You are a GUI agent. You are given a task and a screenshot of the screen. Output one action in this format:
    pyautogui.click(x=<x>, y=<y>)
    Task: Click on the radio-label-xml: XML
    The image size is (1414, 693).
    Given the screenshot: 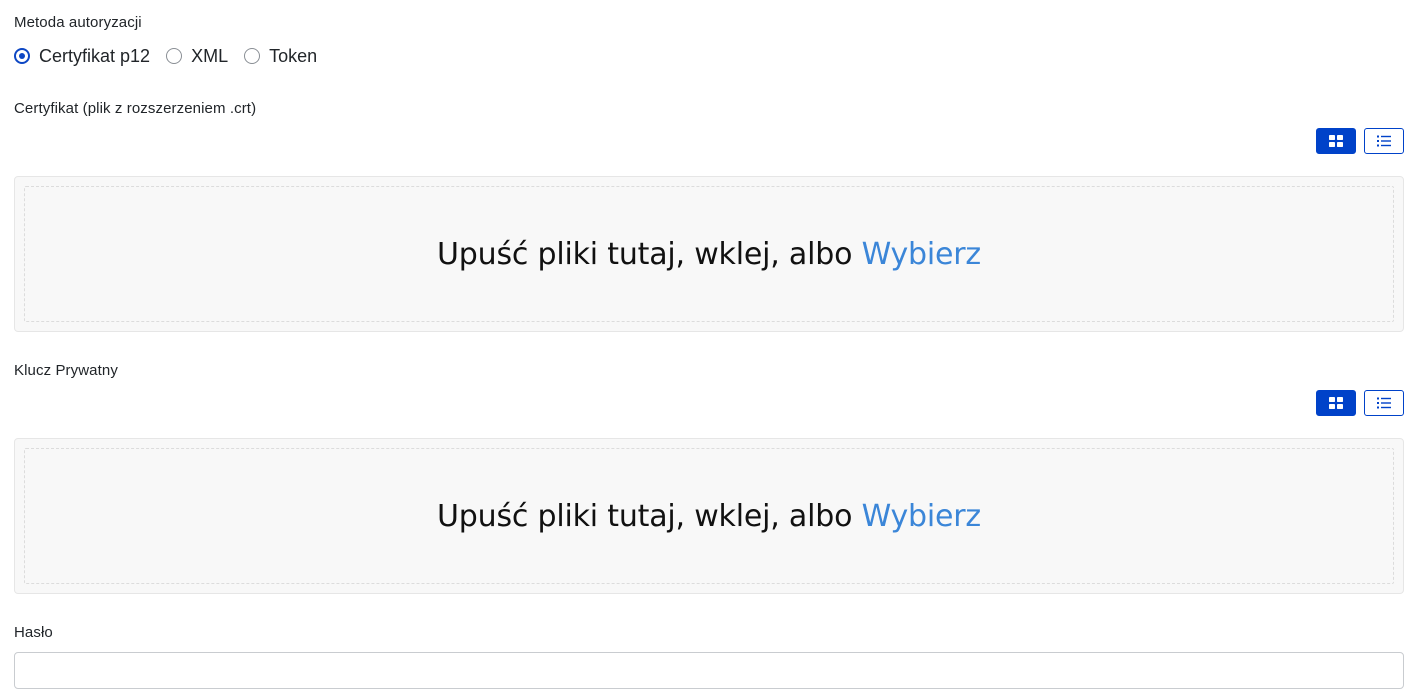 What is the action you would take?
    pyautogui.click(x=209, y=56)
    